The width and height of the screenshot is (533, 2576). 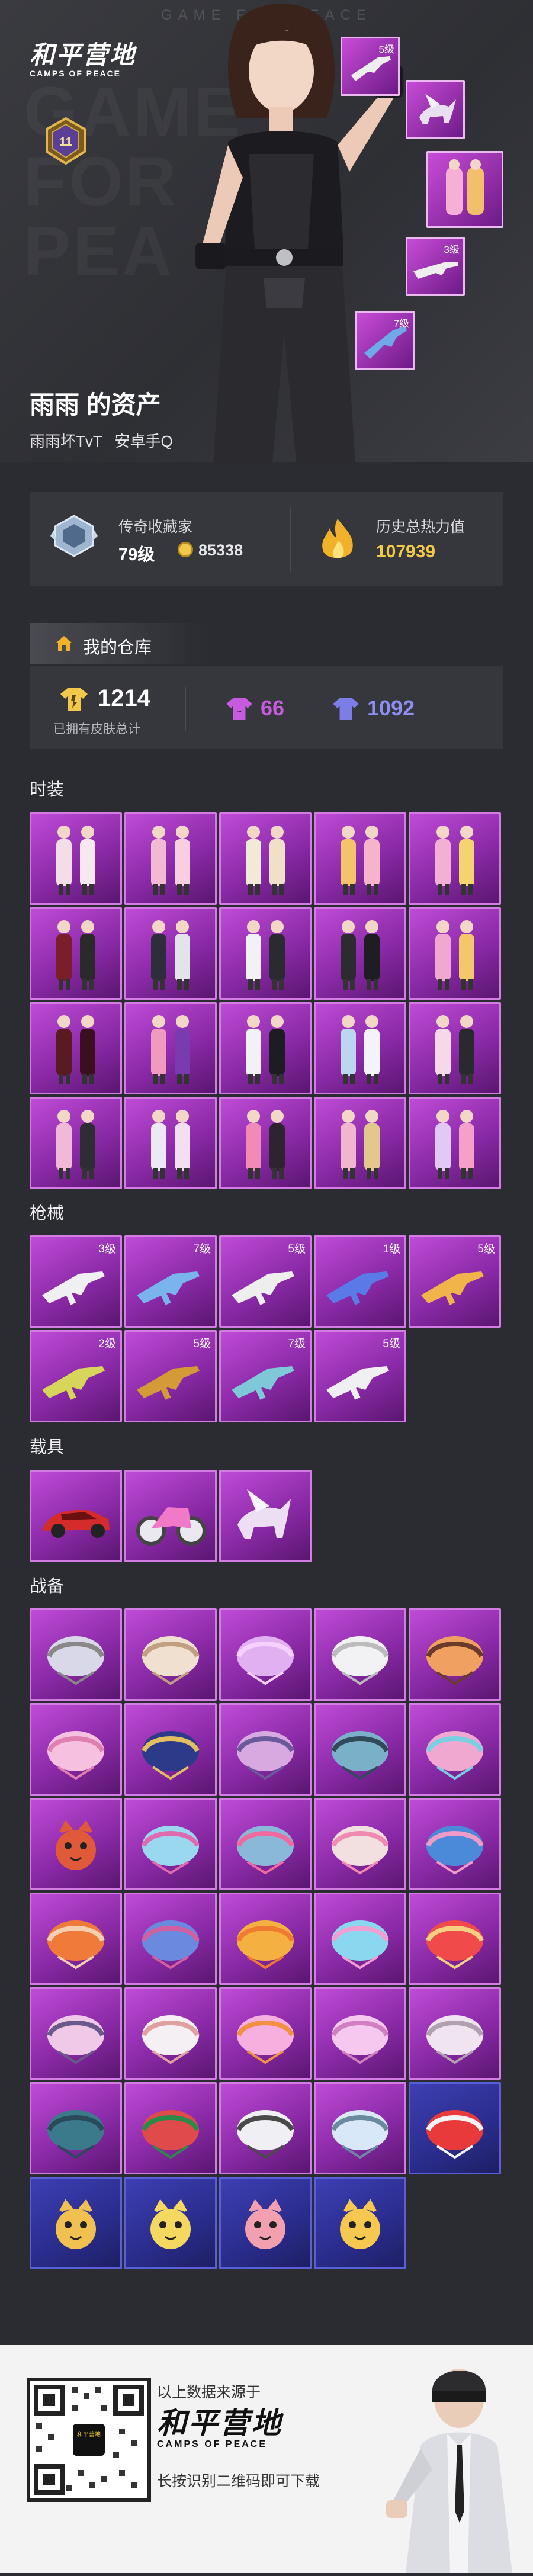 What do you see at coordinates (76, 1281) in the screenshot?
I see `gun-item: 3级` at bounding box center [76, 1281].